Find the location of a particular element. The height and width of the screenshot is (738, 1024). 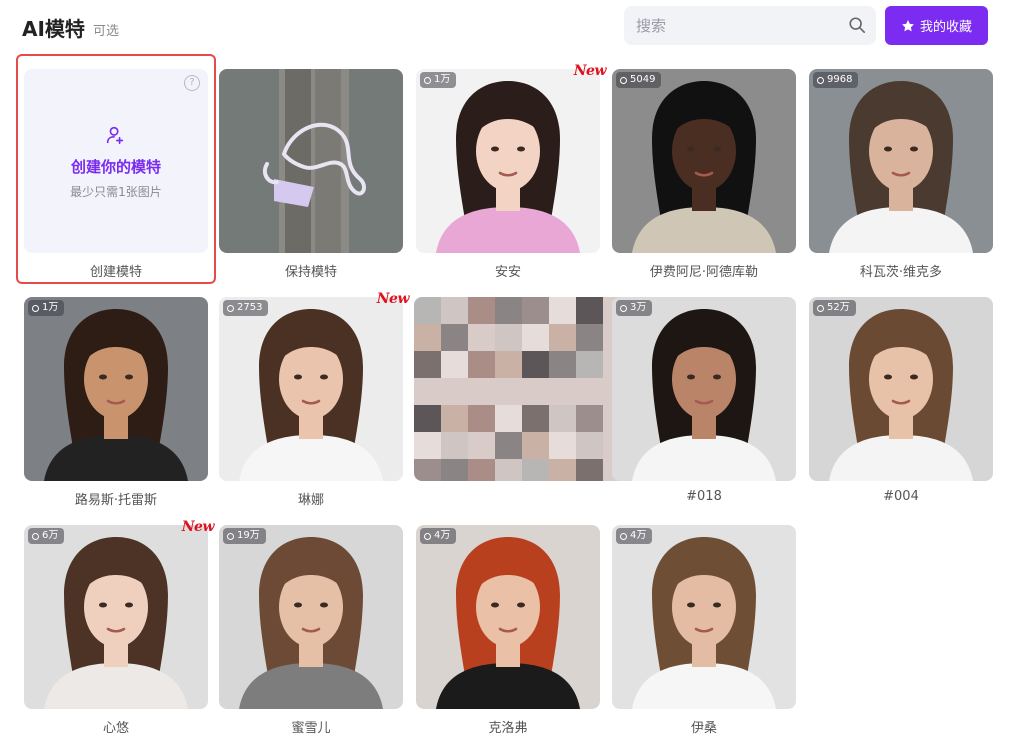

usage-count: 2753 is located at coordinates (250, 307).